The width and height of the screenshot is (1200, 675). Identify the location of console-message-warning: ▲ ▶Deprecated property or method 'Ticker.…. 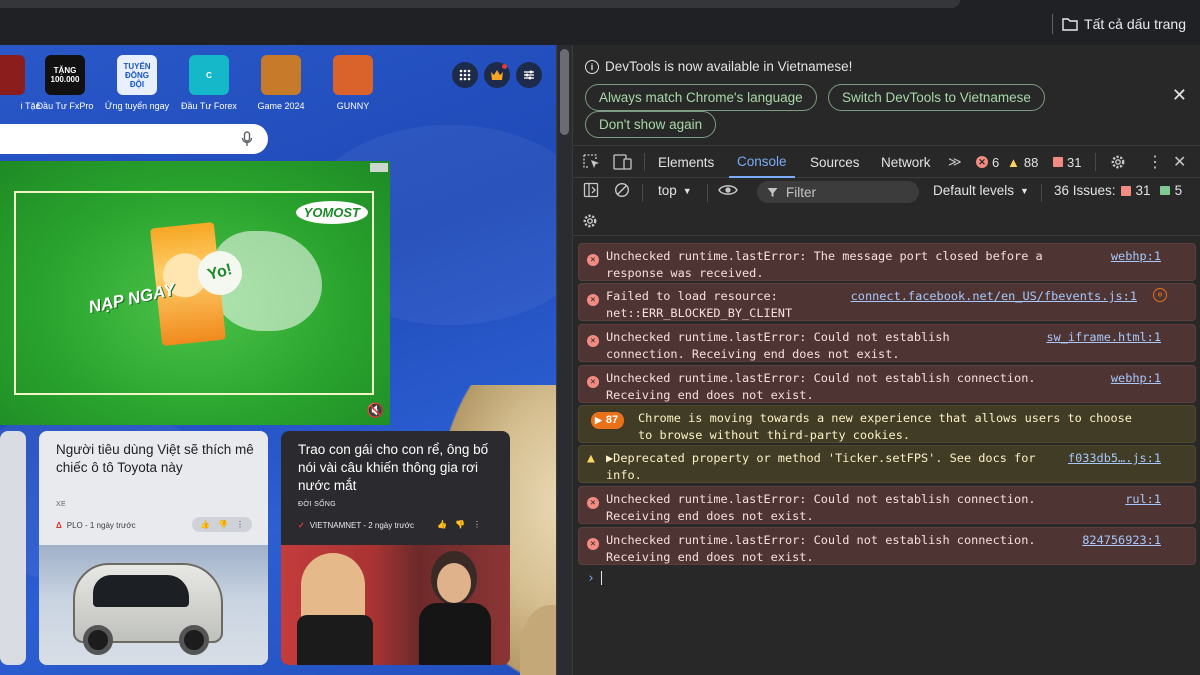
(887, 464).